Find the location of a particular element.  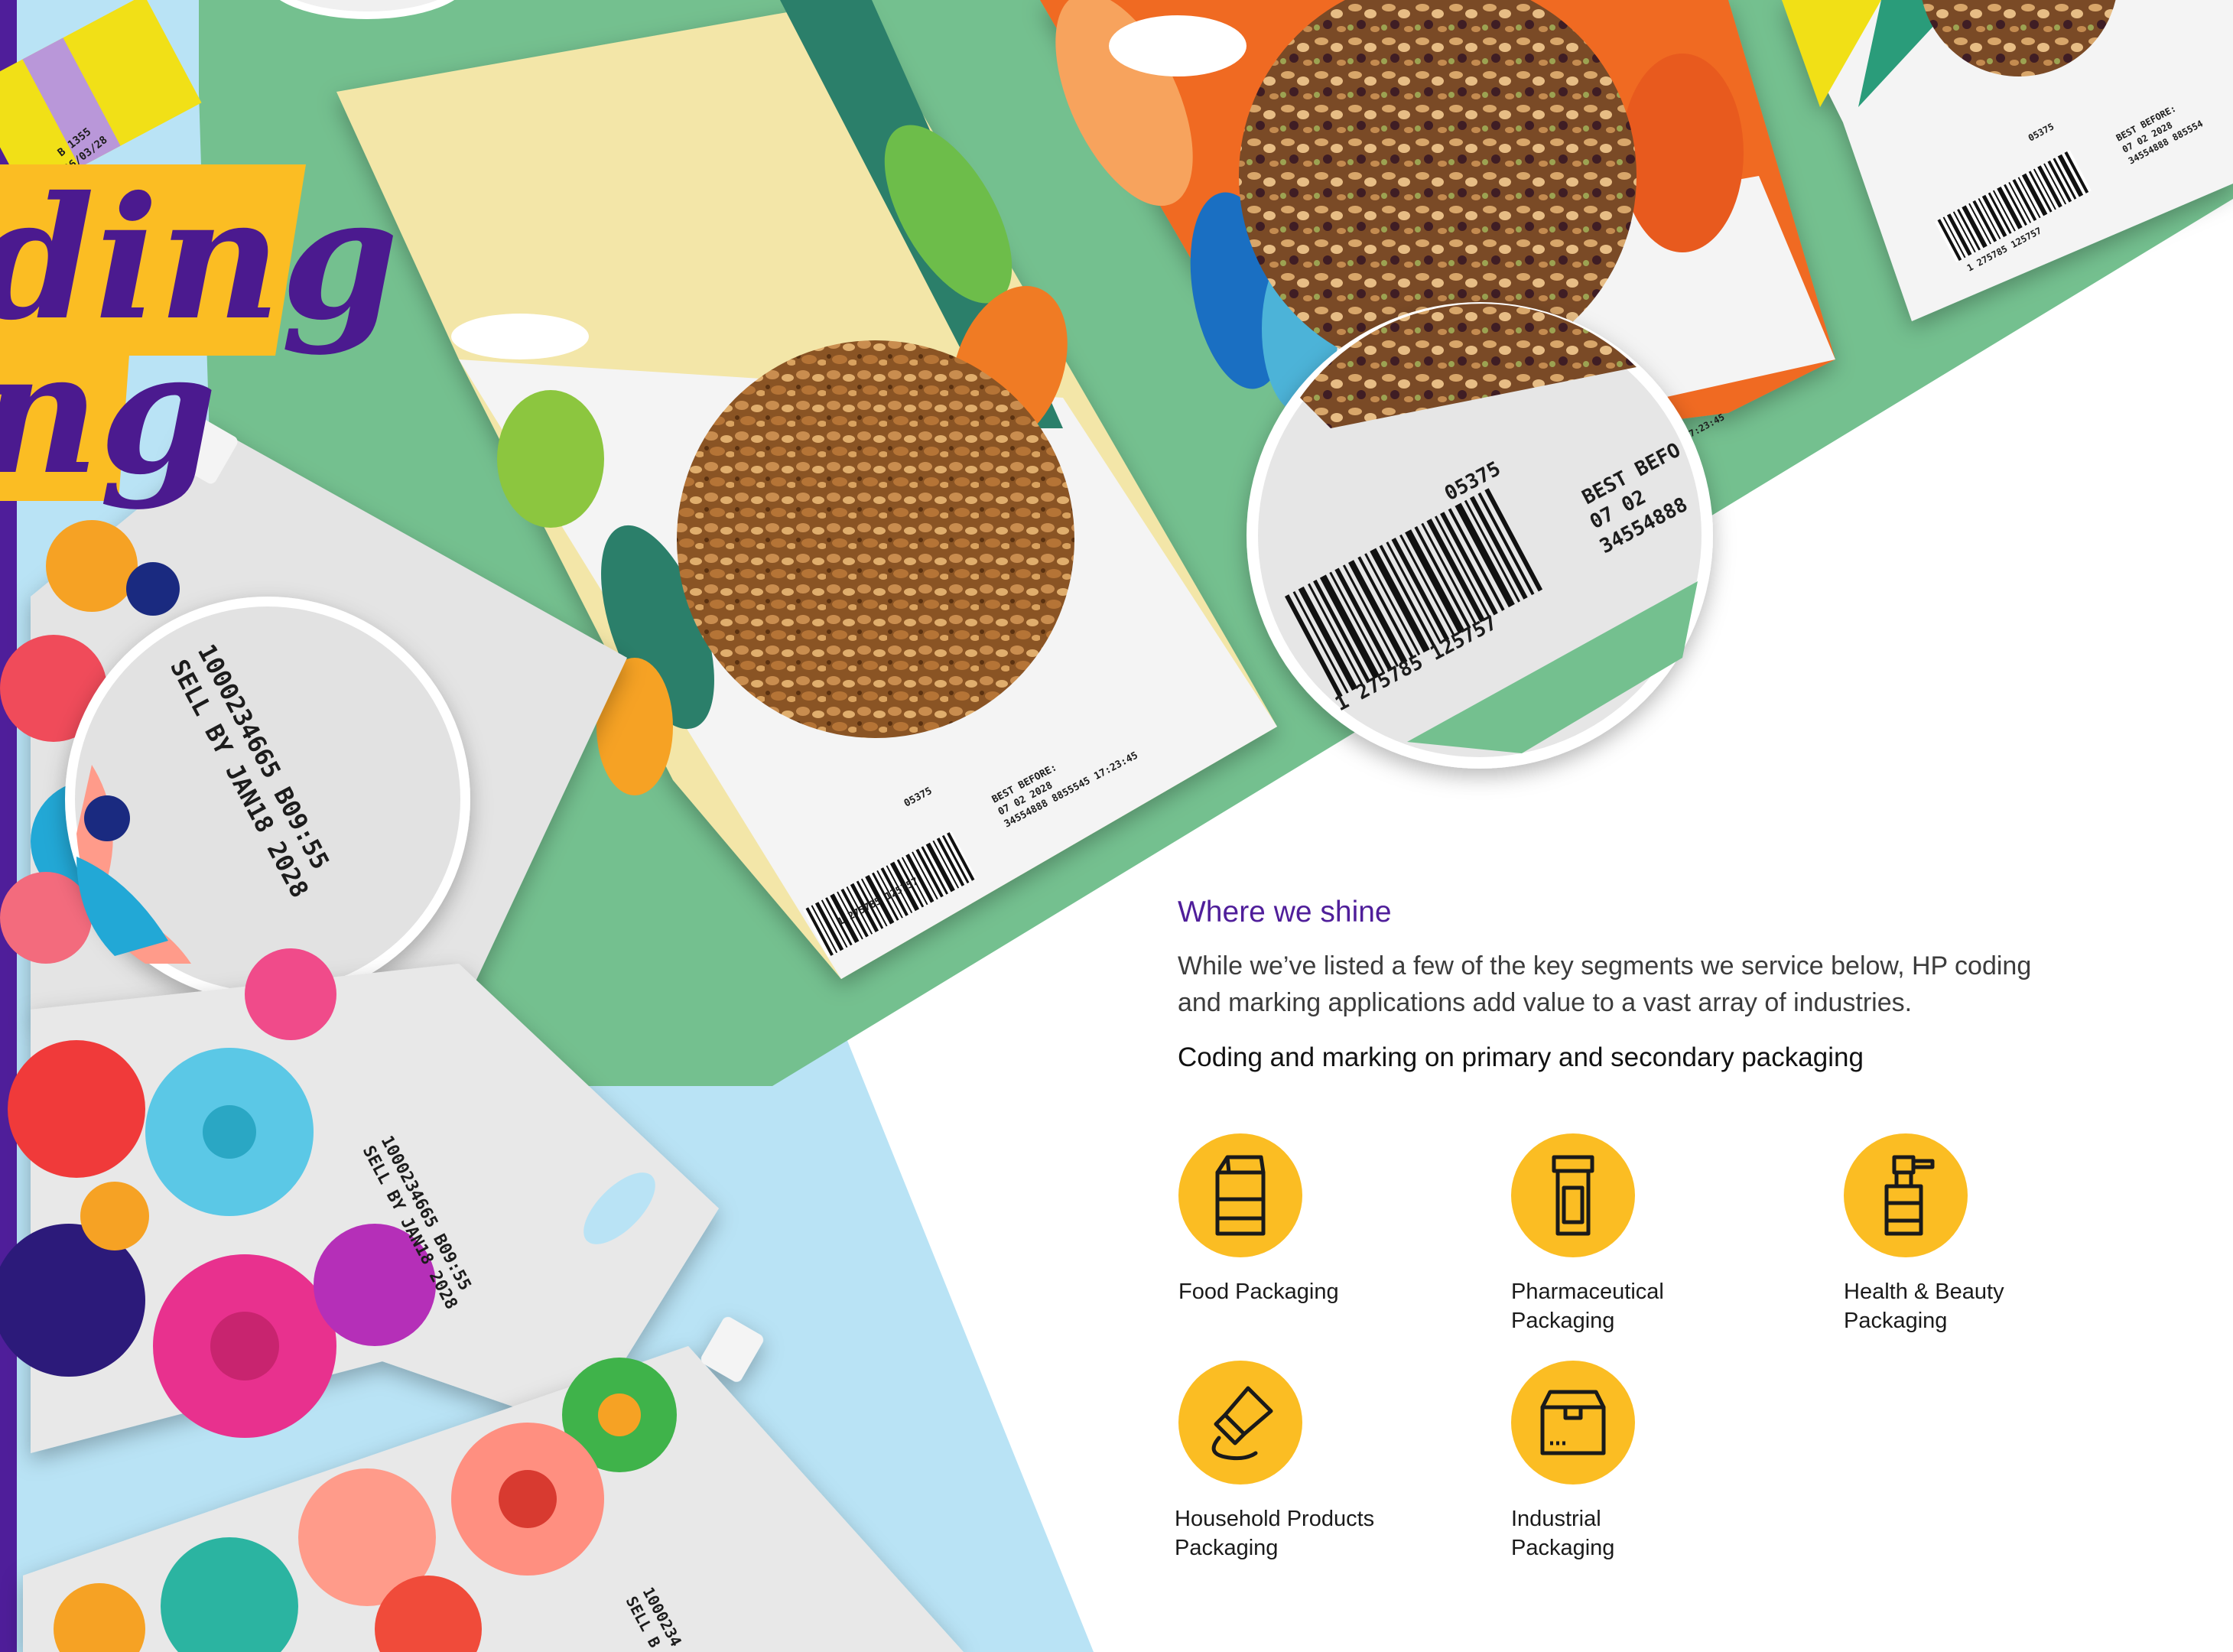

segment-label: Pharmaceutical Packaging is located at coordinates (1588, 1306).